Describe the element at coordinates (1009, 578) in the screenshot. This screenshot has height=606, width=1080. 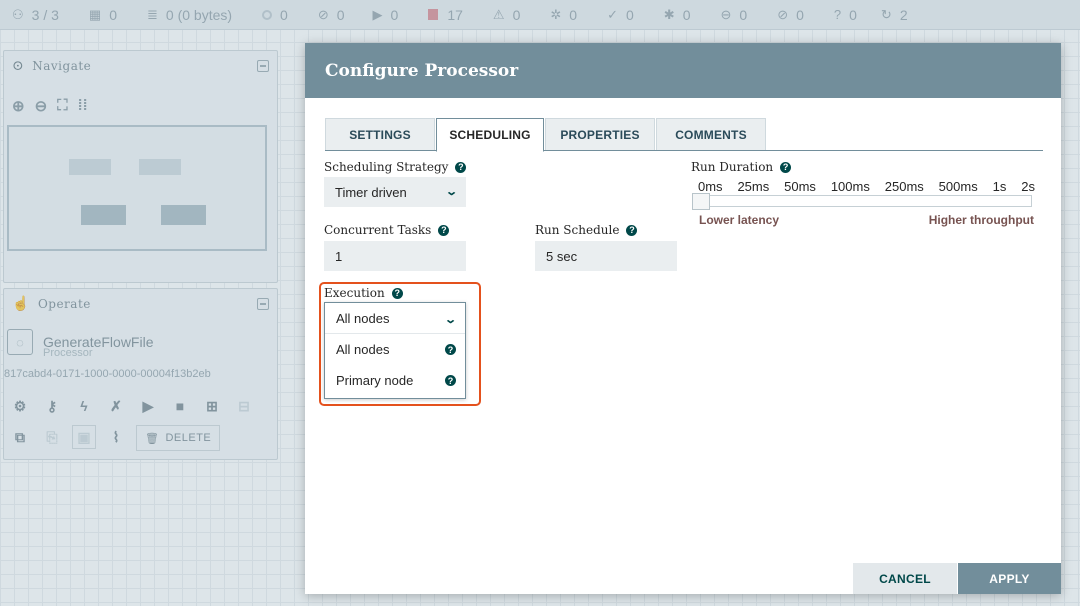
I see `apply-button: APPLY` at that location.